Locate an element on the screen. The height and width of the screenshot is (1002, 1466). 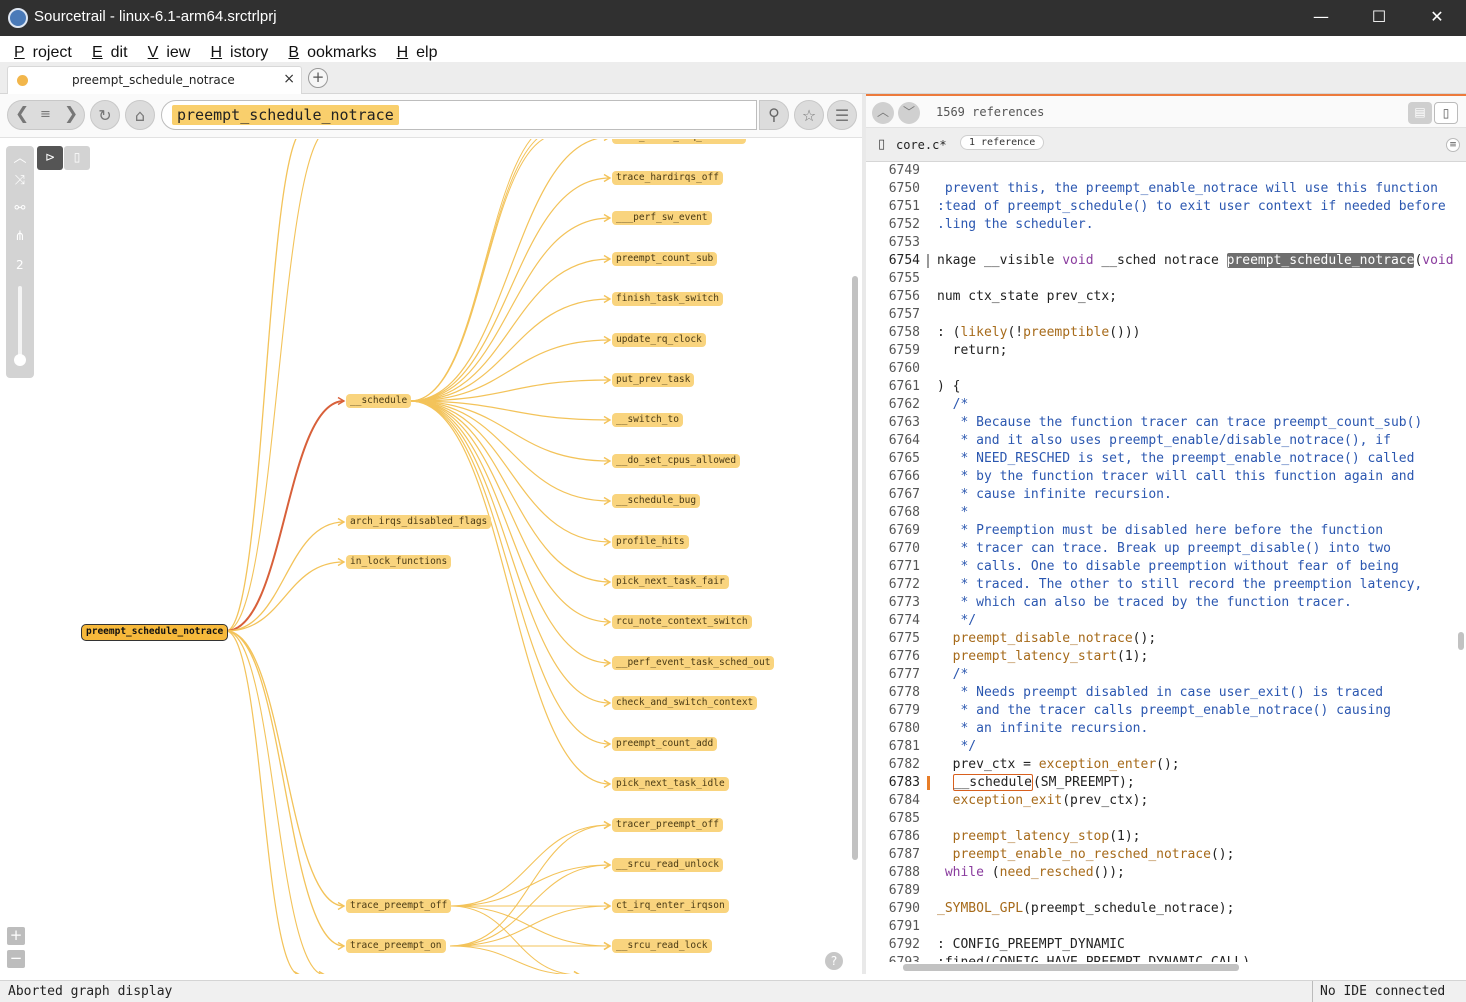
home-button: ⌂ is located at coordinates (140, 115).